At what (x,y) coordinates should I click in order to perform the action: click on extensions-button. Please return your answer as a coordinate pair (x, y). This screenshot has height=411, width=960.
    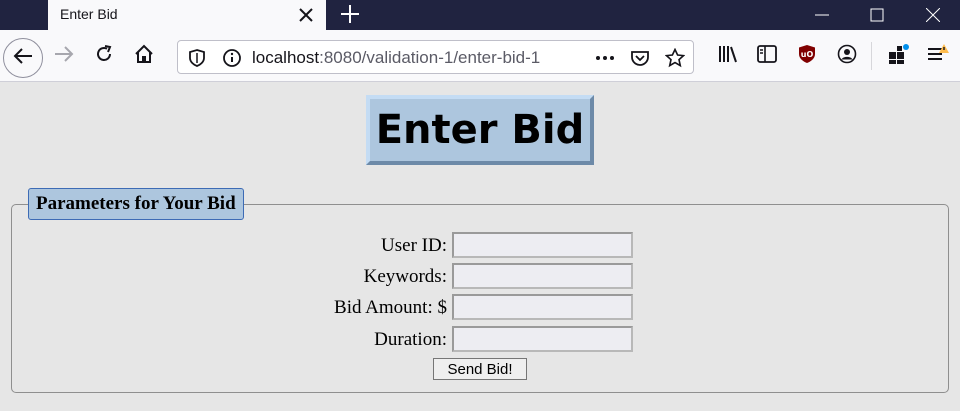
    Looking at the image, I should click on (898, 56).